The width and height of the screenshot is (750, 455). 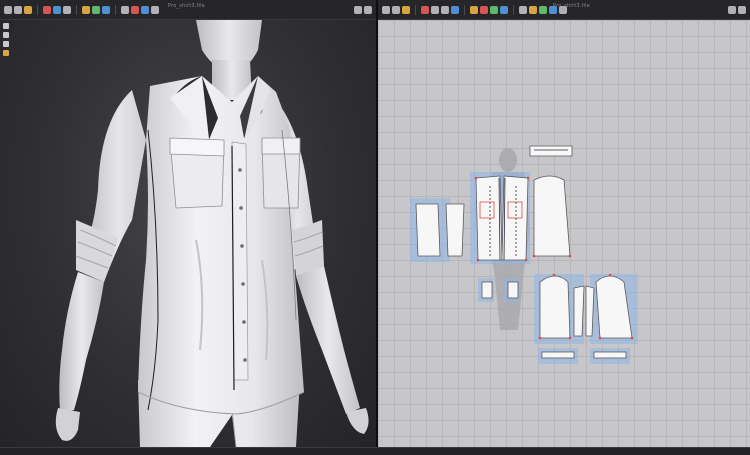 I want to click on polygon-icon, so click(x=425, y=9).